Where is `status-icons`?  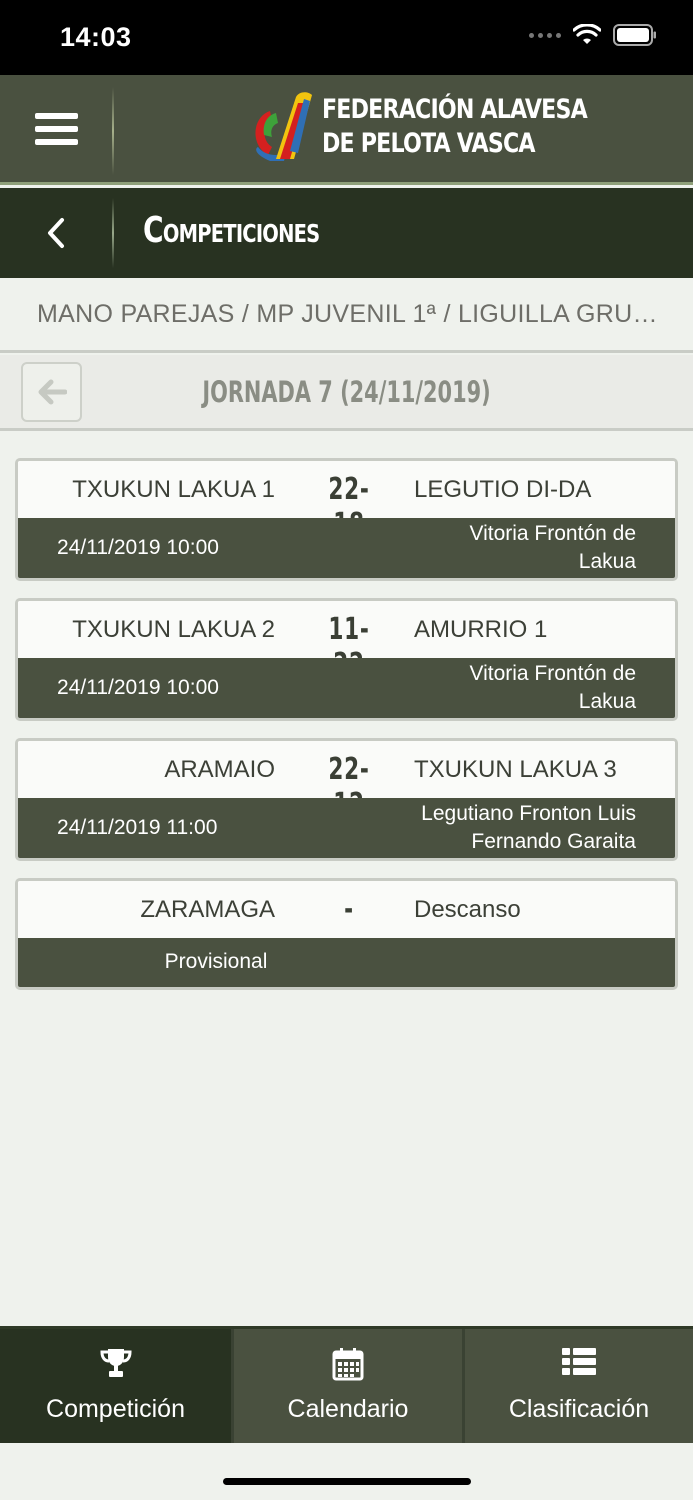
status-icons is located at coordinates (593, 35).